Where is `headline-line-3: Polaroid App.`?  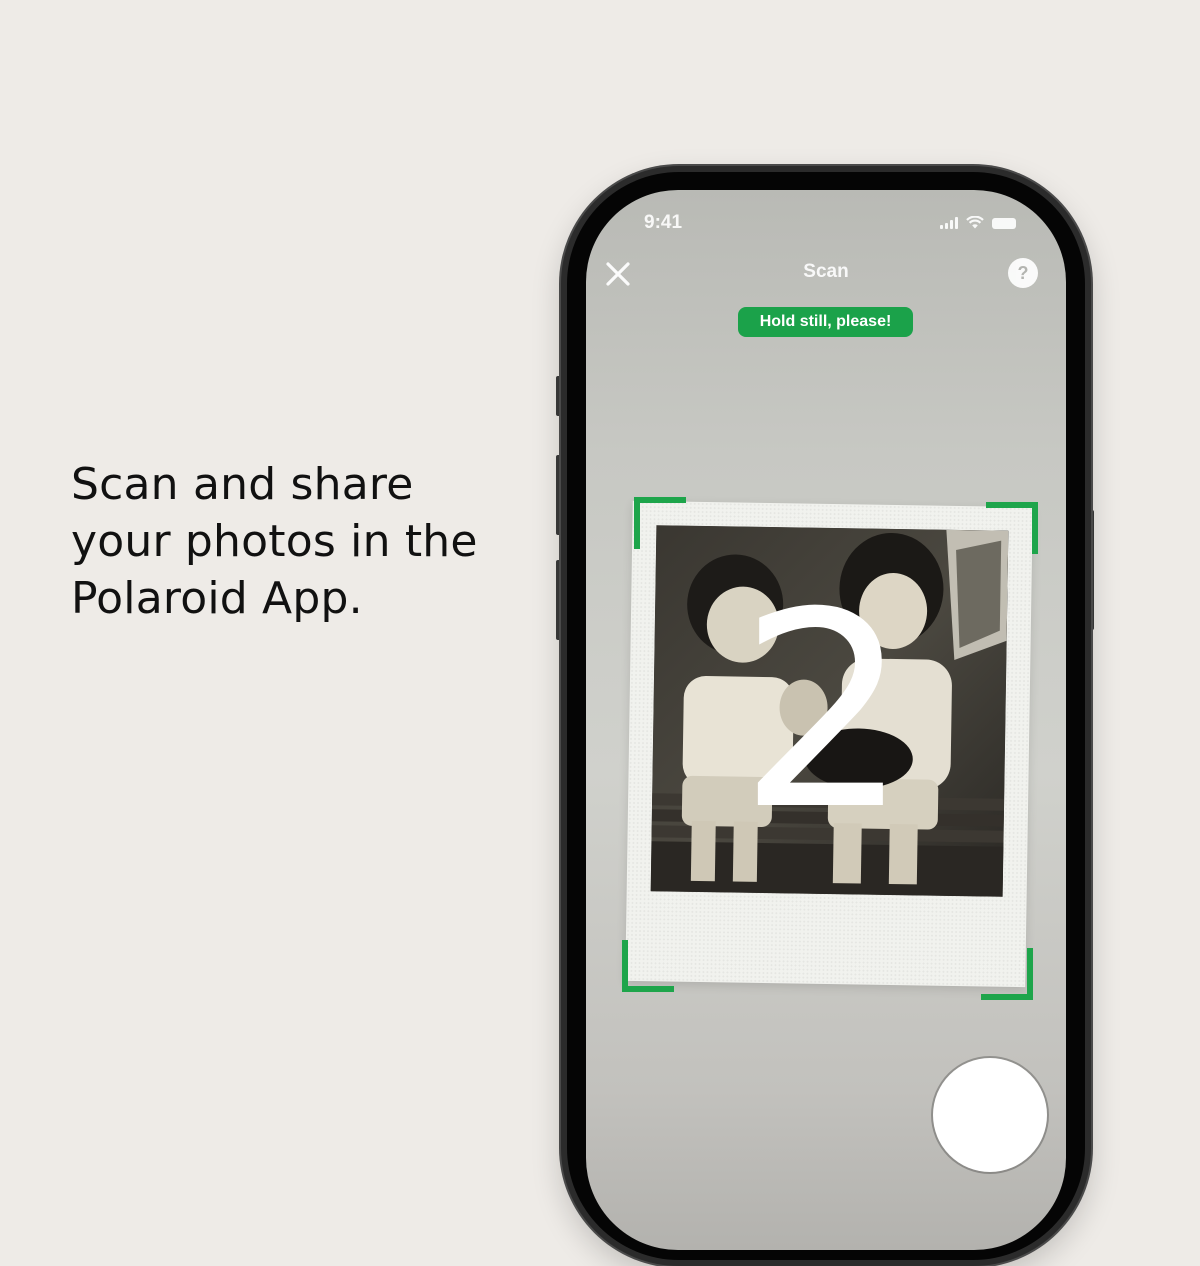
headline-line-3: Polaroid App. is located at coordinates (217, 598).